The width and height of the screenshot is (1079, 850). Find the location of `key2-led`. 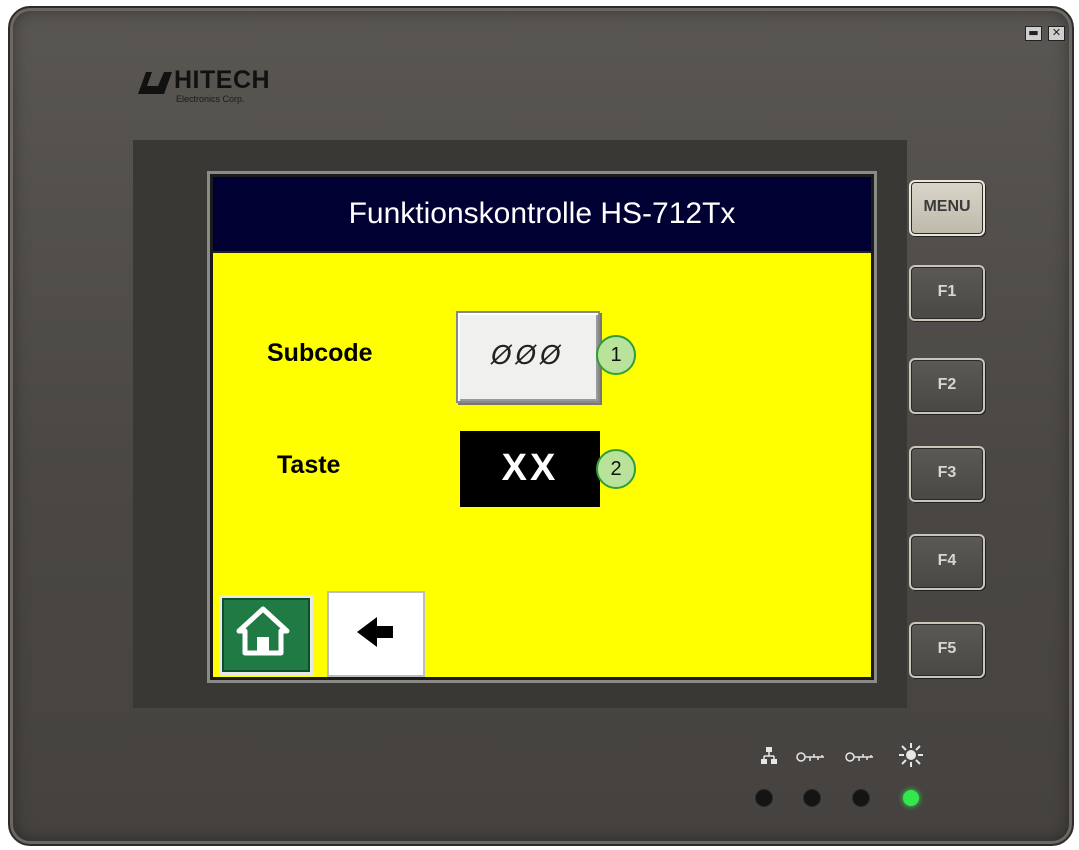

key2-led is located at coordinates (861, 798).